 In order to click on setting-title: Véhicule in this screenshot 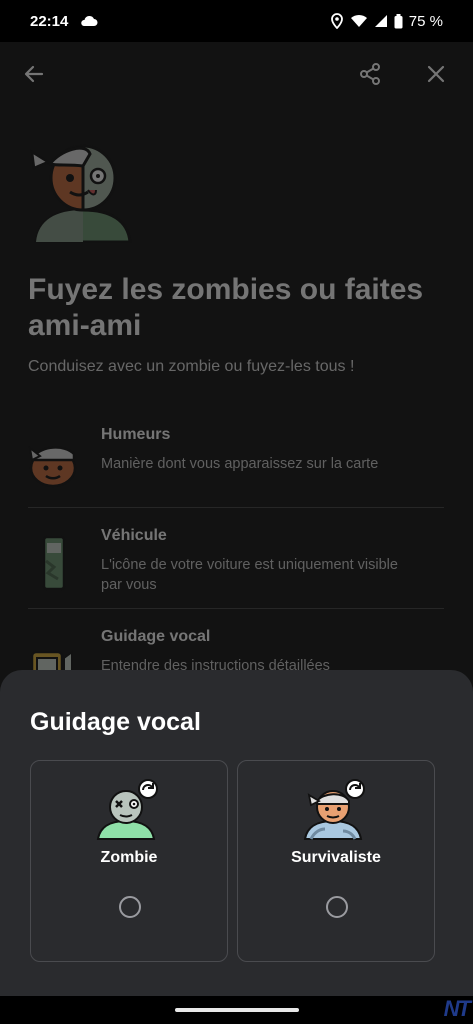, I will do `click(134, 535)`.